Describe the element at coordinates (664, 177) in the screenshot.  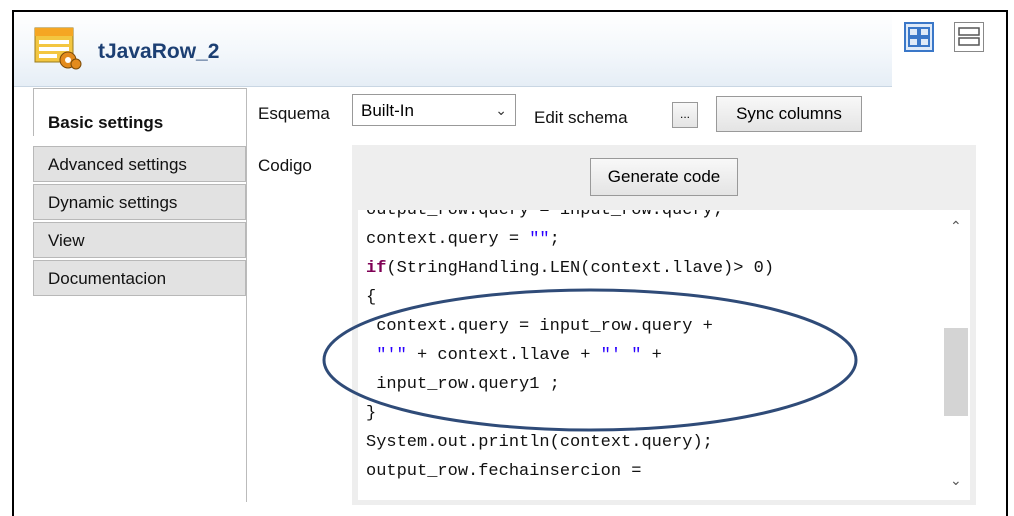
I see `generate-code-button: Generate code` at that location.